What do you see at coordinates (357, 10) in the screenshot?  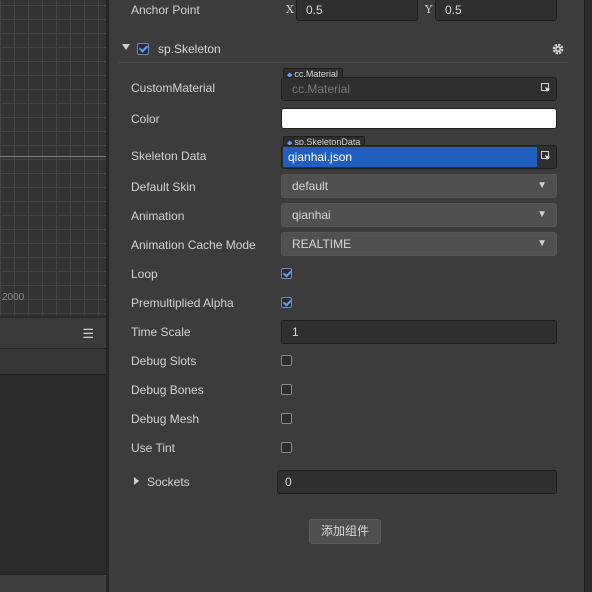 I see `anchor-x-input: 0.5` at bounding box center [357, 10].